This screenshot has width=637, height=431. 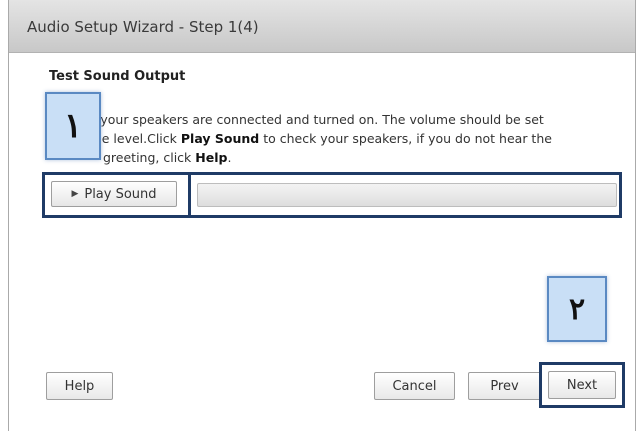 What do you see at coordinates (322, 26) in the screenshot?
I see `title-bar: Audio Setup Wizard - Step 1(4)` at bounding box center [322, 26].